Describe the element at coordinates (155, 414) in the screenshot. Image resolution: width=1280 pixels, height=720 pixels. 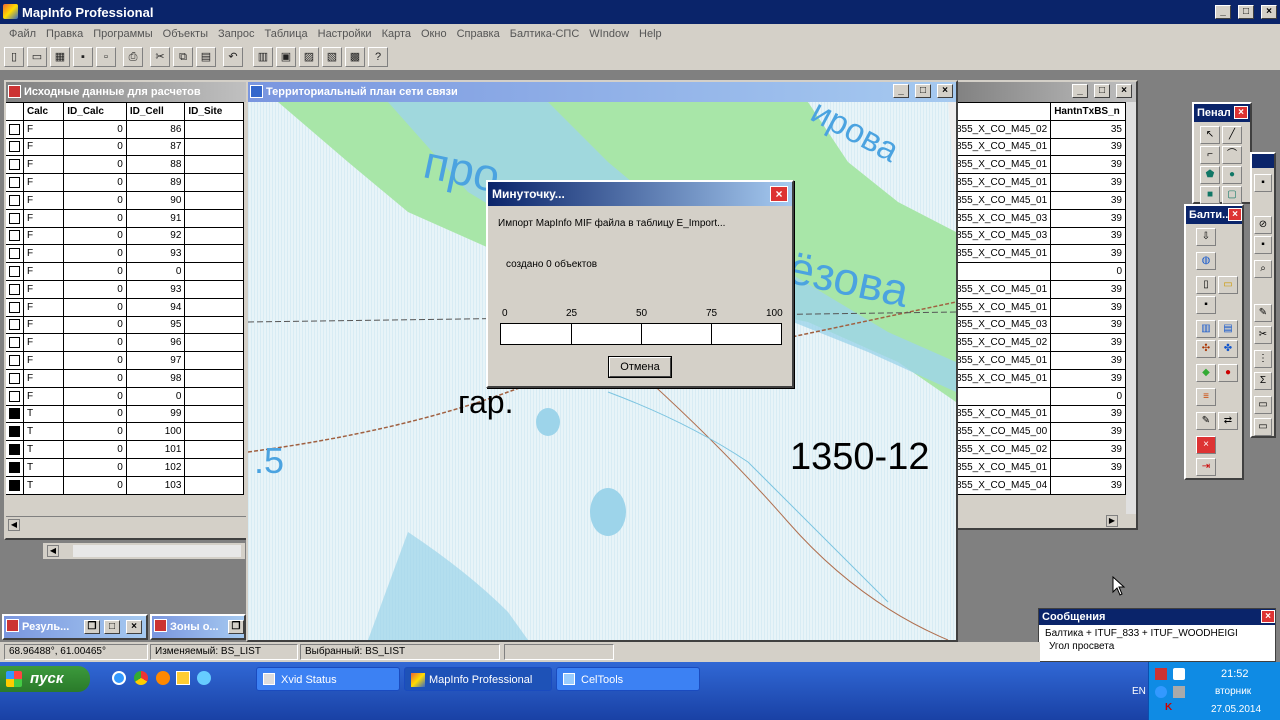
I see `cell-id-cell: 99` at that location.